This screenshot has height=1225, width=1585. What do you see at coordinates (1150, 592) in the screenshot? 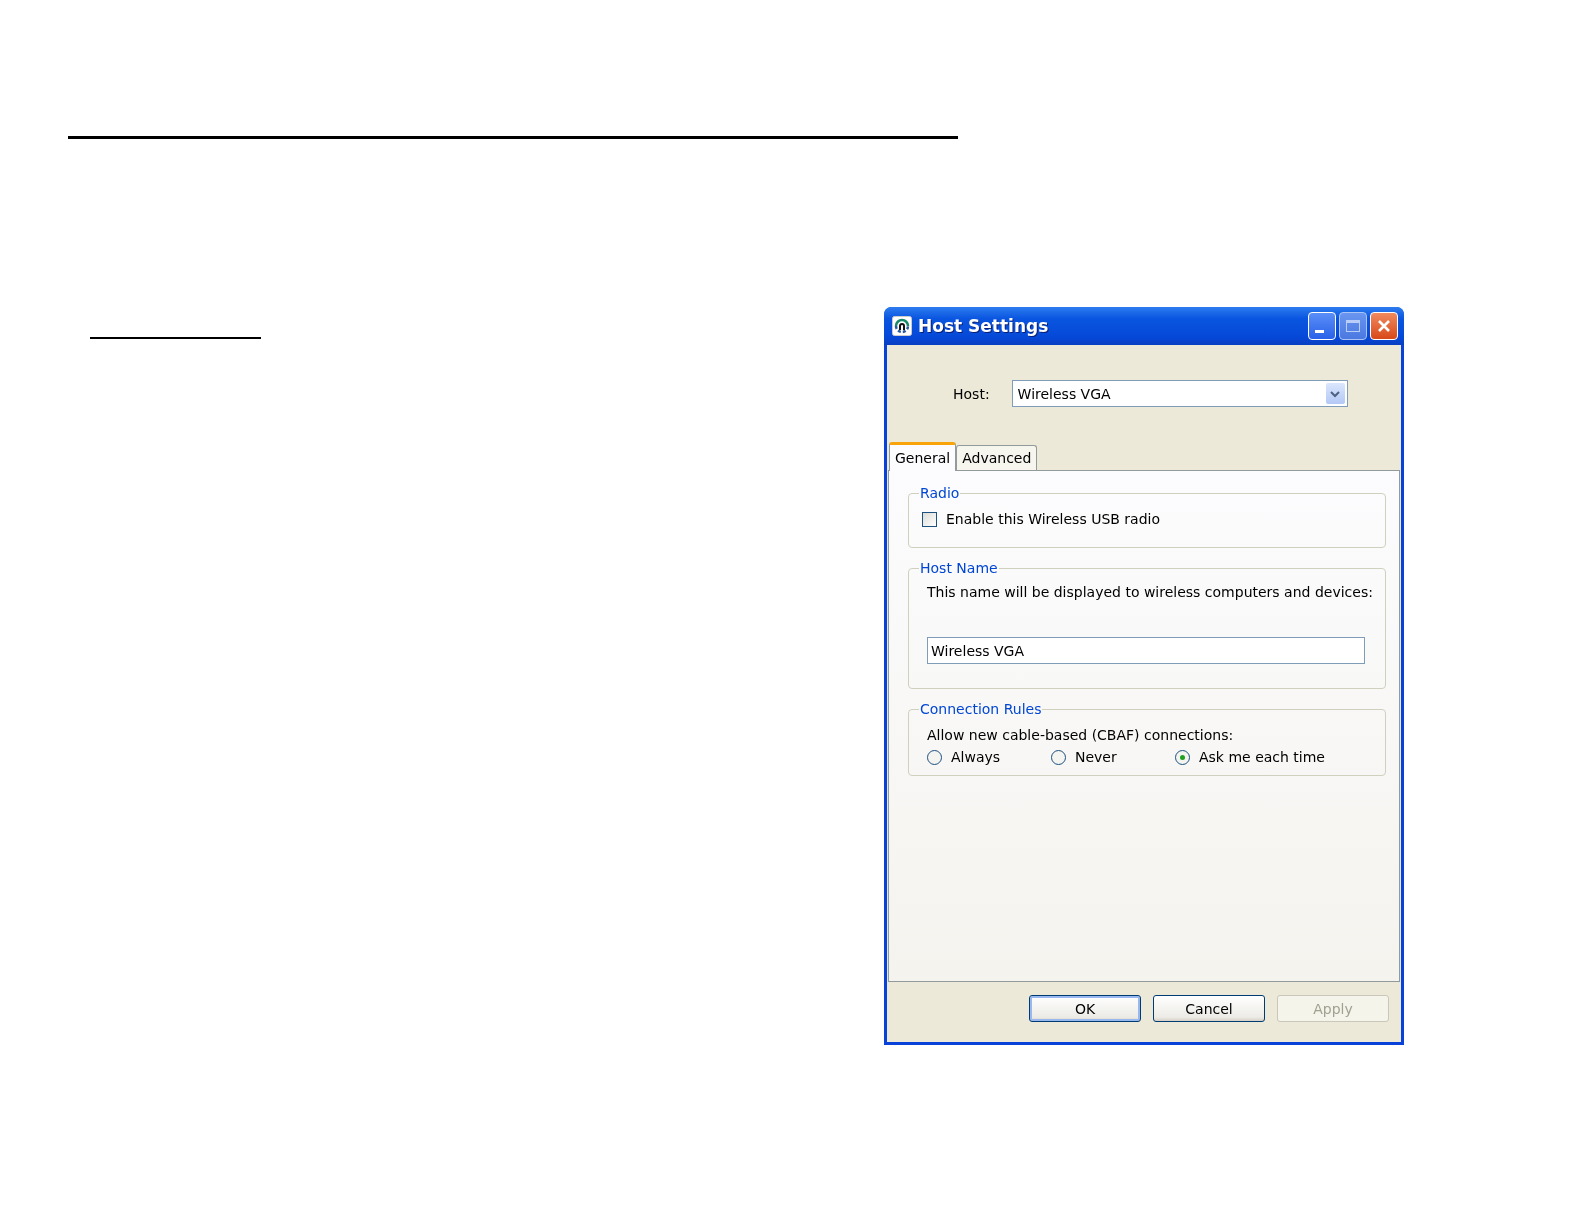
I see `description-text: This name will be displayed to wireless computers and devices:` at bounding box center [1150, 592].